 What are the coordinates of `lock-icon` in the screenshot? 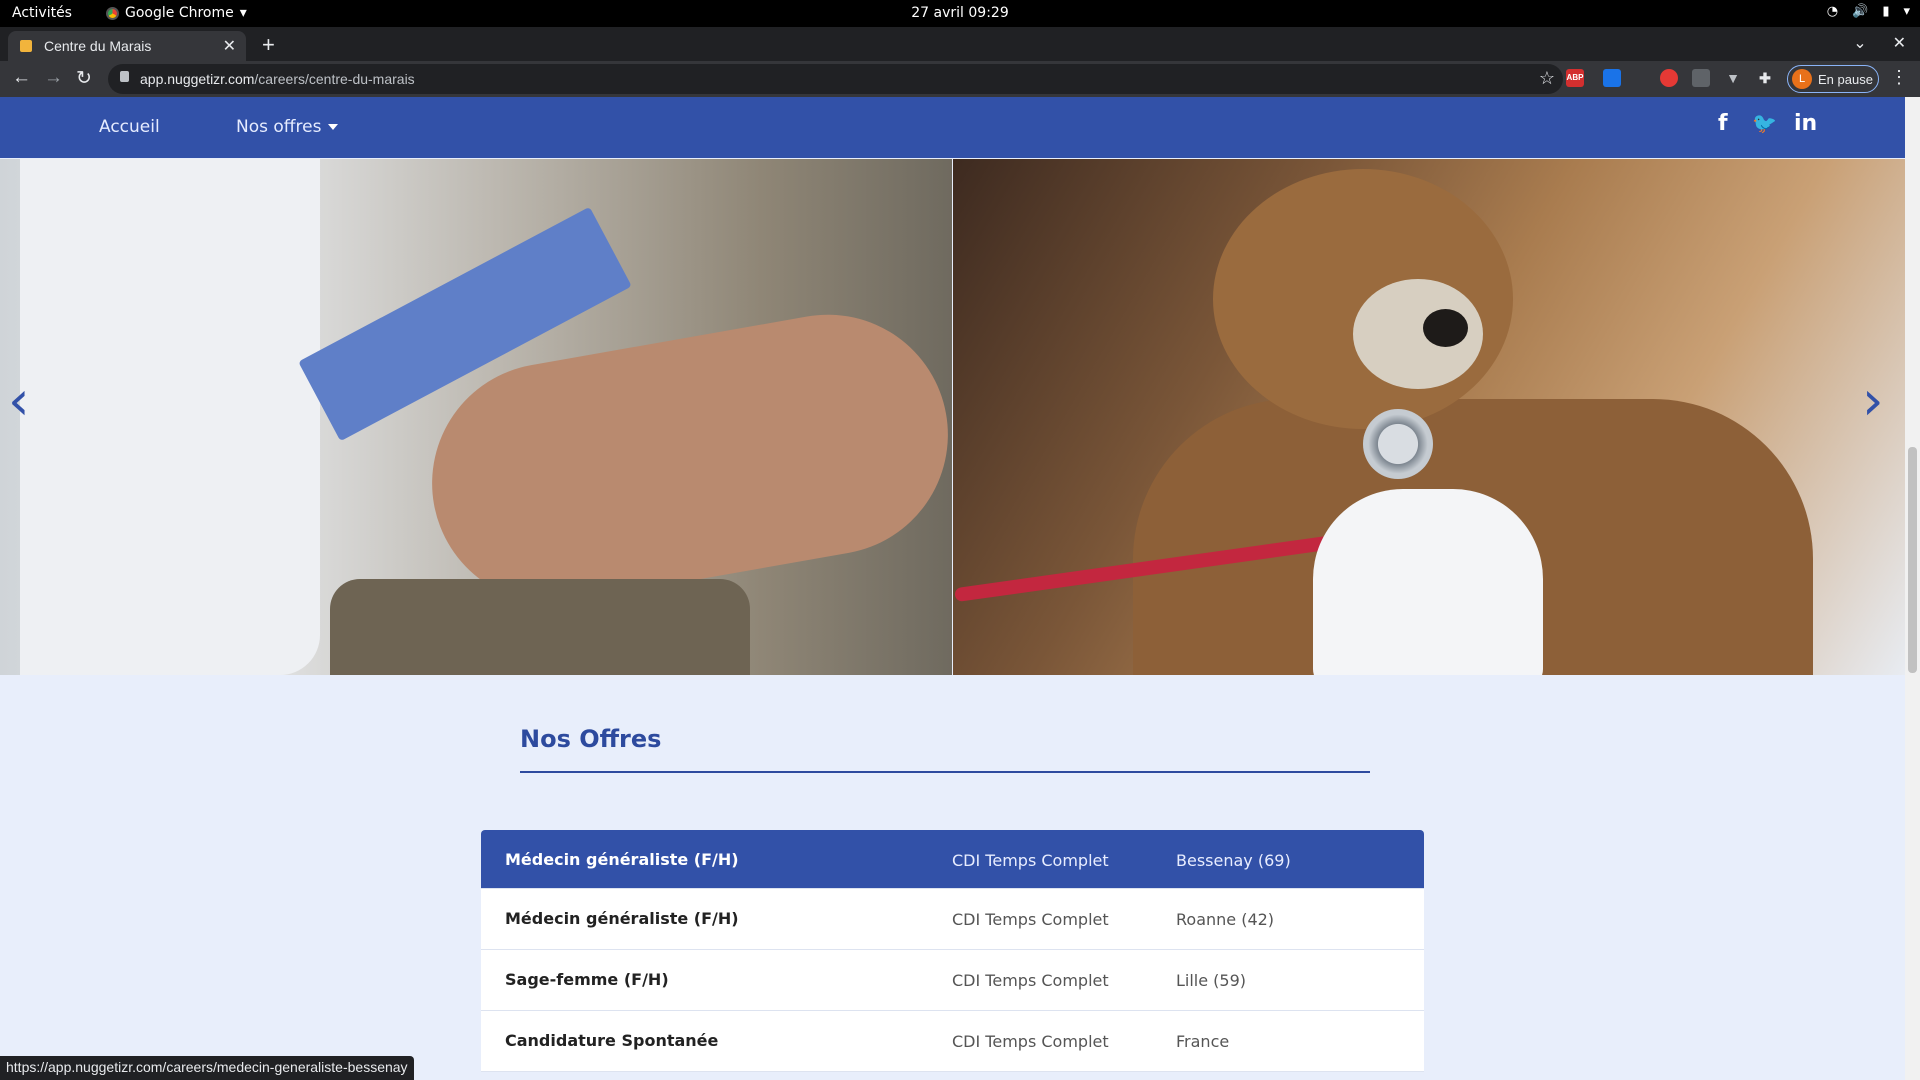 It's located at (124, 76).